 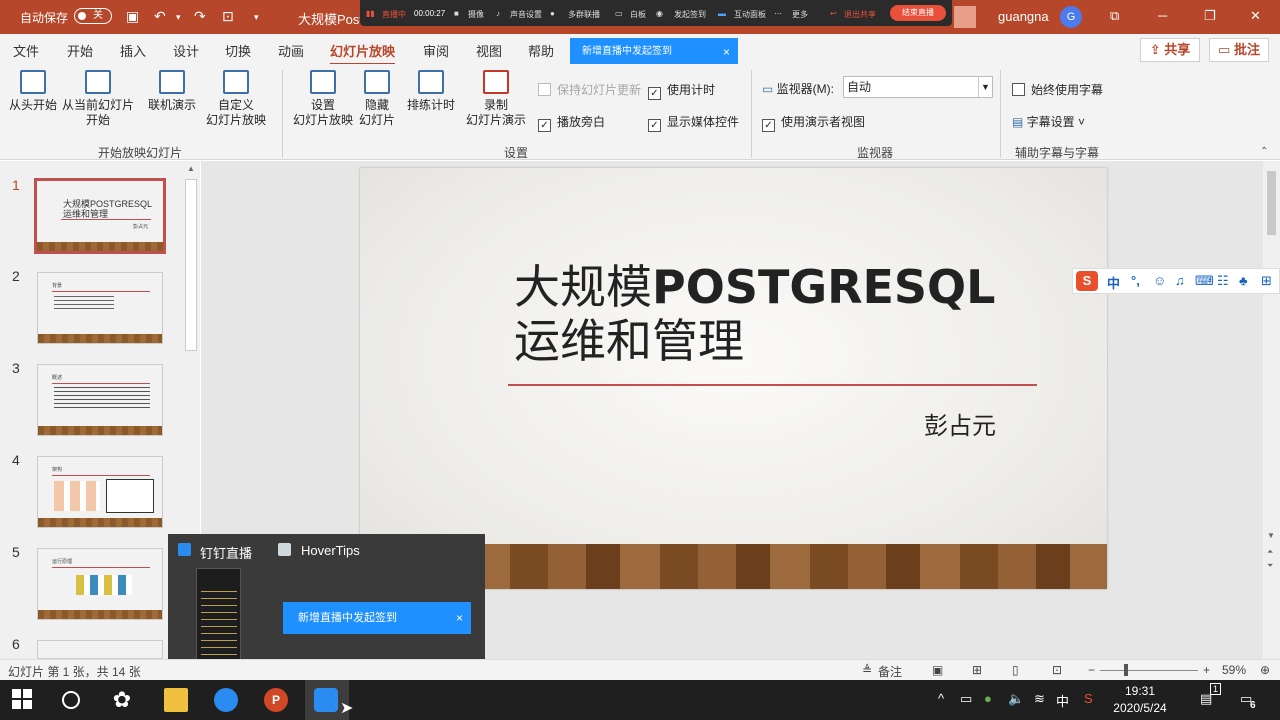 What do you see at coordinates (1255, 16) in the screenshot?
I see `close-icon: ✕` at bounding box center [1255, 16].